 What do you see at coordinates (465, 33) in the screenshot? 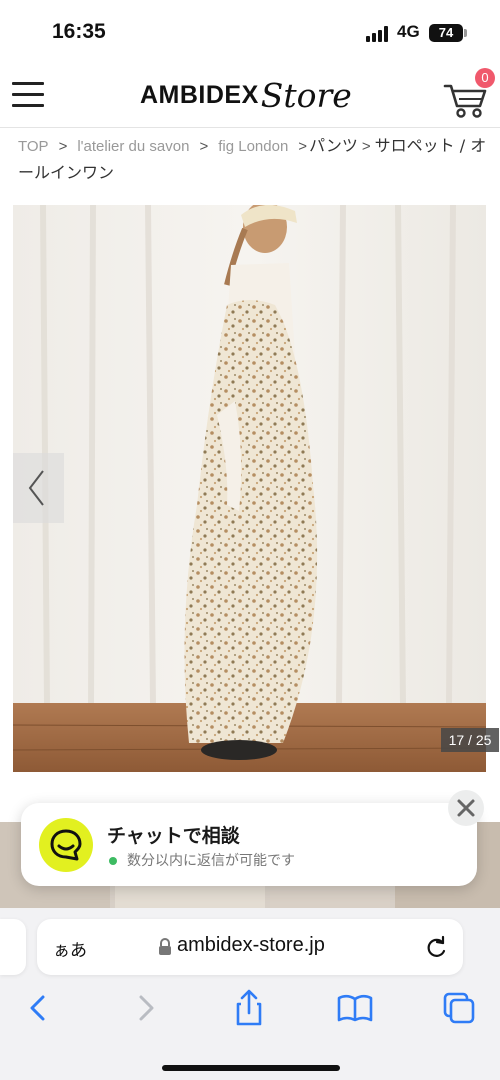
I see `battery-tip` at bounding box center [465, 33].